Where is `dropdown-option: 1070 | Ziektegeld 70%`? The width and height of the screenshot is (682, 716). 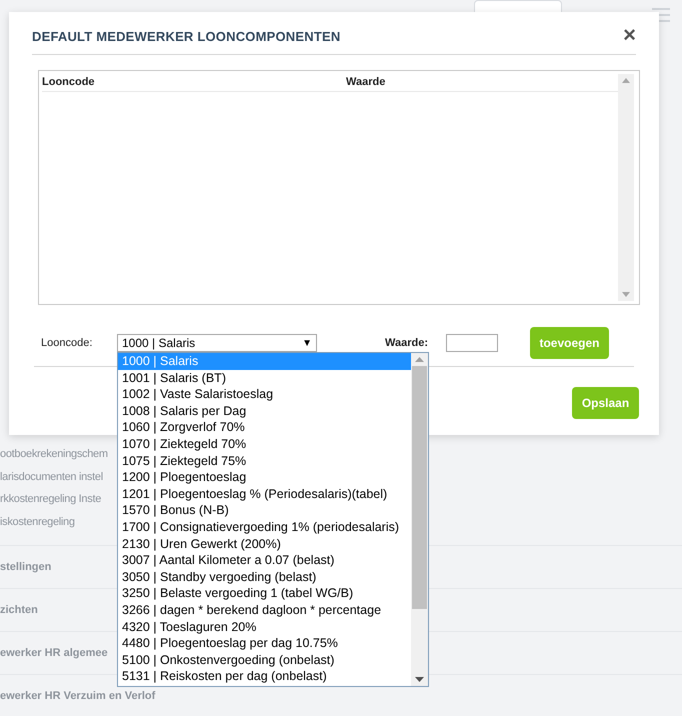 dropdown-option: 1070 | Ziektegeld 70% is located at coordinates (264, 444).